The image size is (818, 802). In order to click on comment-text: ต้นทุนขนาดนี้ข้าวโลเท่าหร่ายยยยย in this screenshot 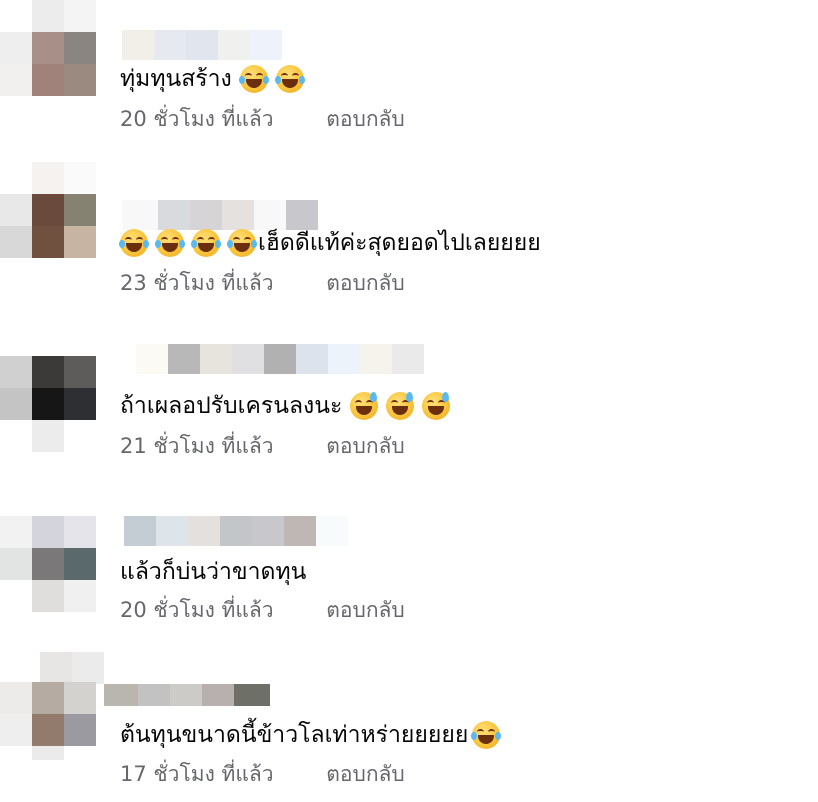, I will do `click(294, 735)`.